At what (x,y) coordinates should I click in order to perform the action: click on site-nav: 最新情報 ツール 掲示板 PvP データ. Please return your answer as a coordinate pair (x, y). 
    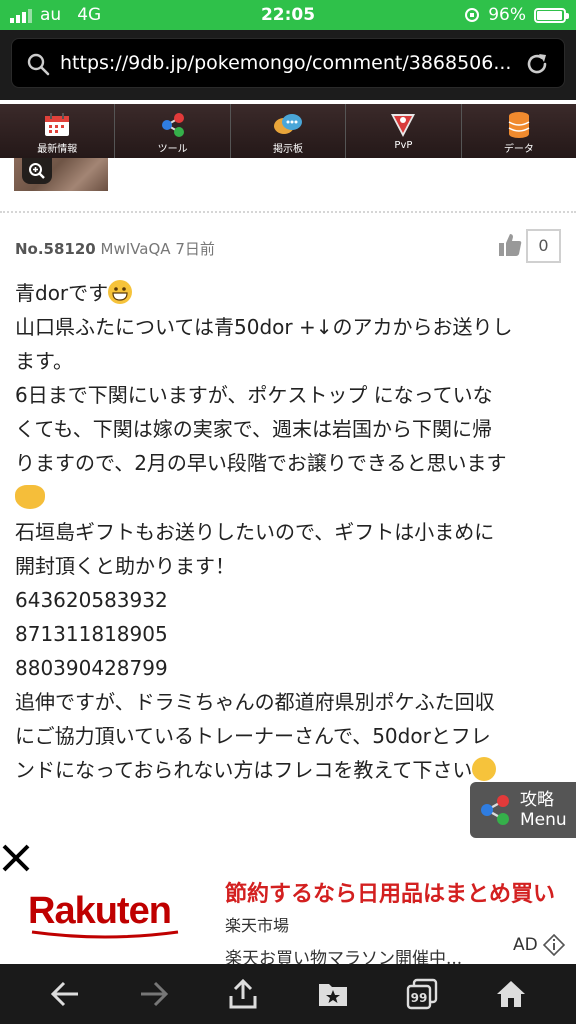
    Looking at the image, I should click on (288, 131).